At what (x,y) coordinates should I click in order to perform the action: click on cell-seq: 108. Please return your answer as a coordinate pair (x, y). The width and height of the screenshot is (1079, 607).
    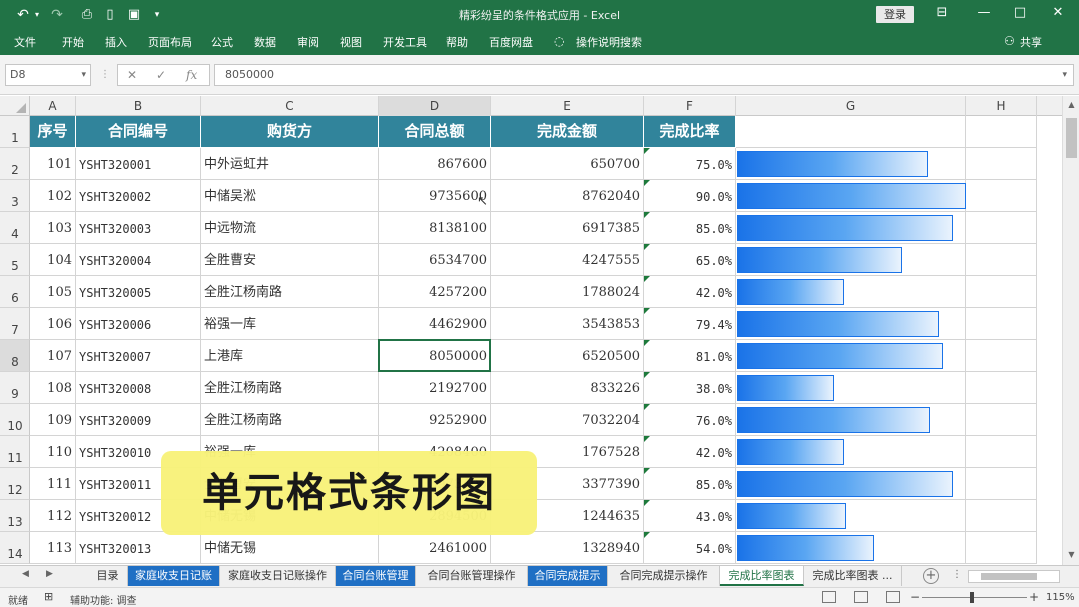
    Looking at the image, I should click on (53, 388).